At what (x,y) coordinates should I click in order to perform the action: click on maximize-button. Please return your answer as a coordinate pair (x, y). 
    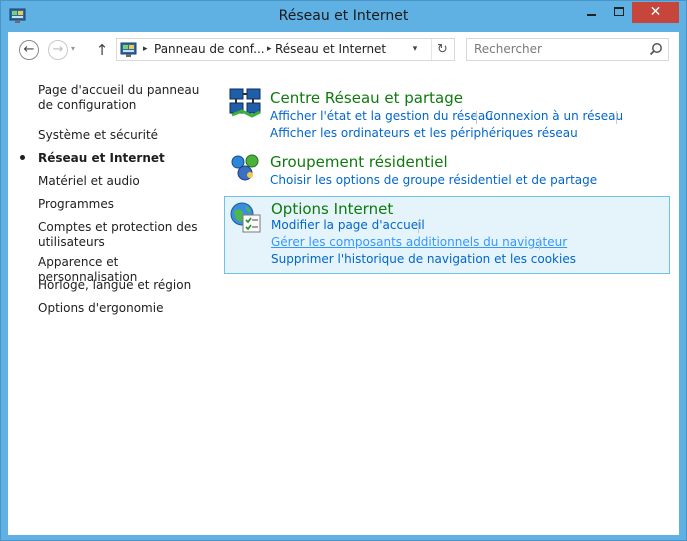
    Looking at the image, I should click on (619, 12).